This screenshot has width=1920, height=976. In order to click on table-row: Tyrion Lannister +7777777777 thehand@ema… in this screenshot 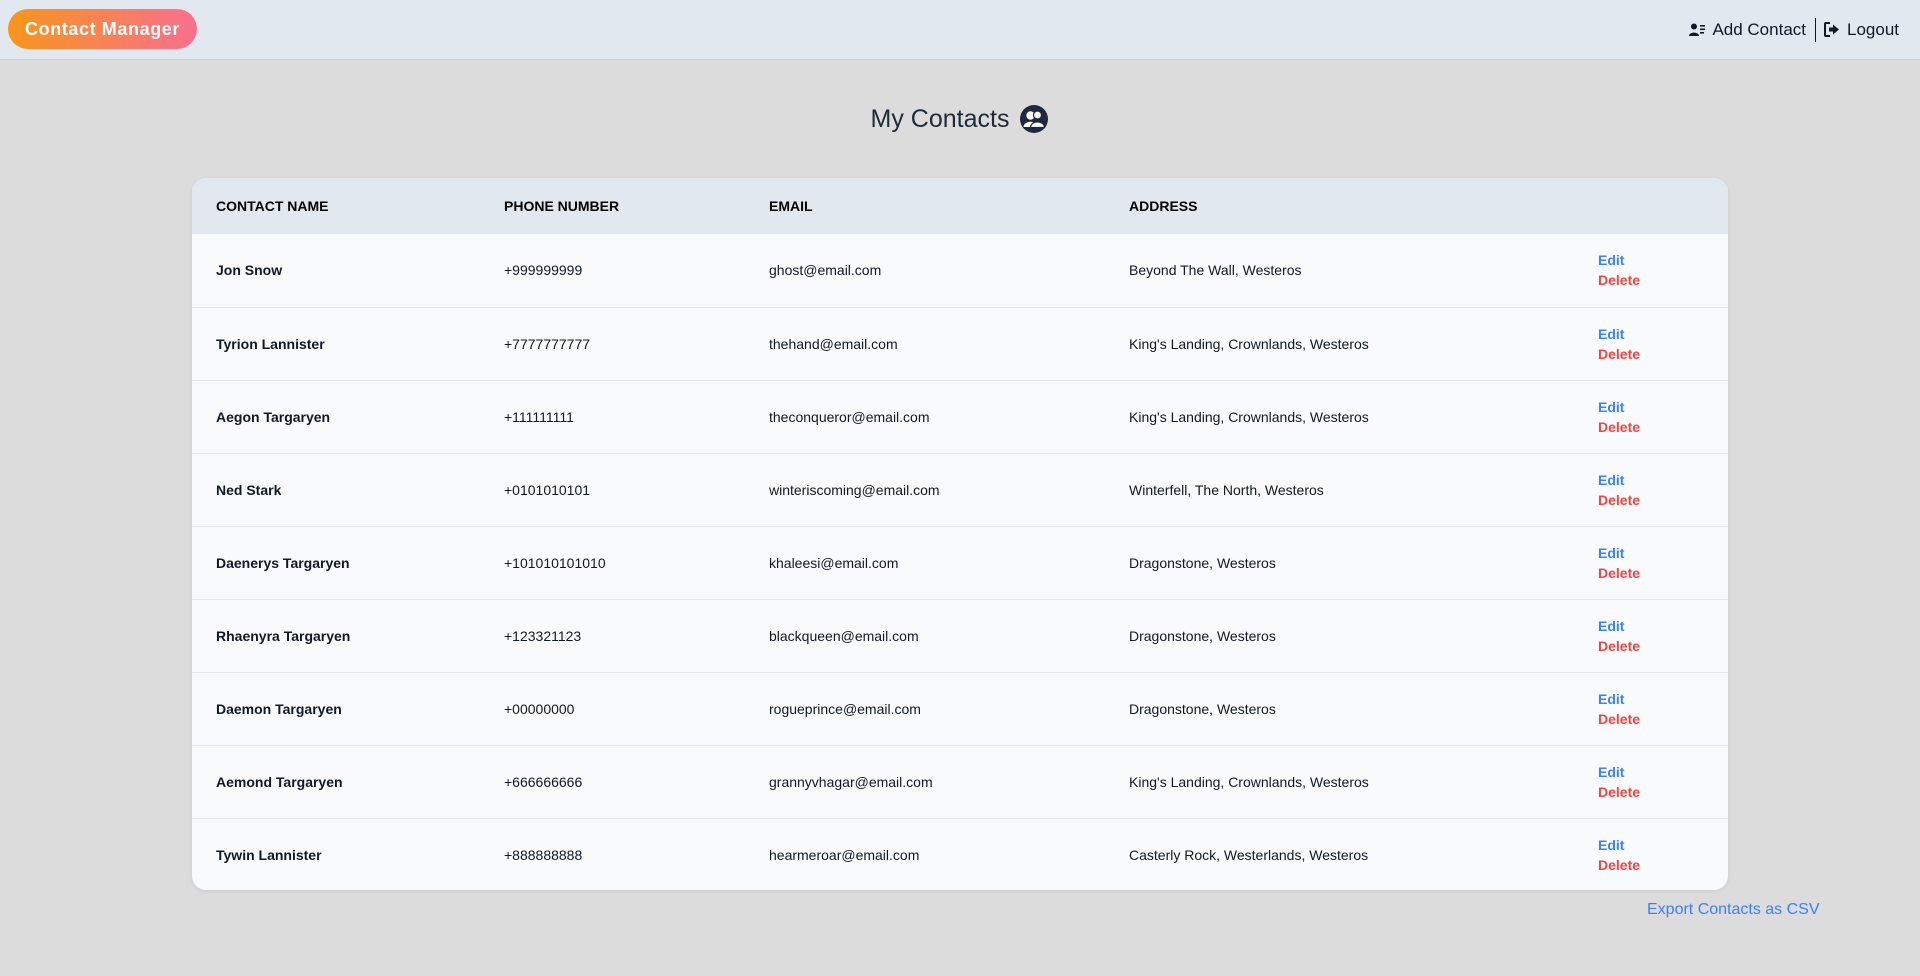, I will do `click(960, 343)`.